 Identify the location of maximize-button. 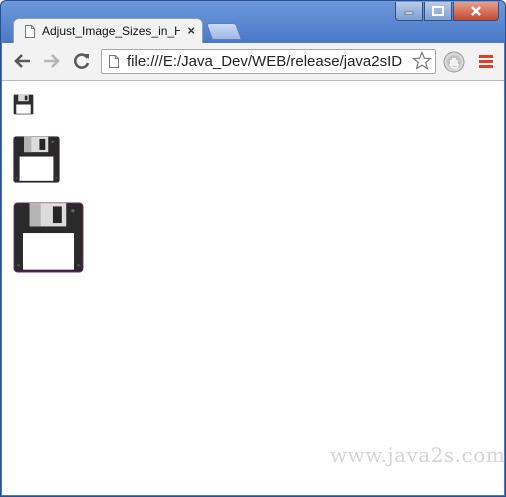
(438, 11).